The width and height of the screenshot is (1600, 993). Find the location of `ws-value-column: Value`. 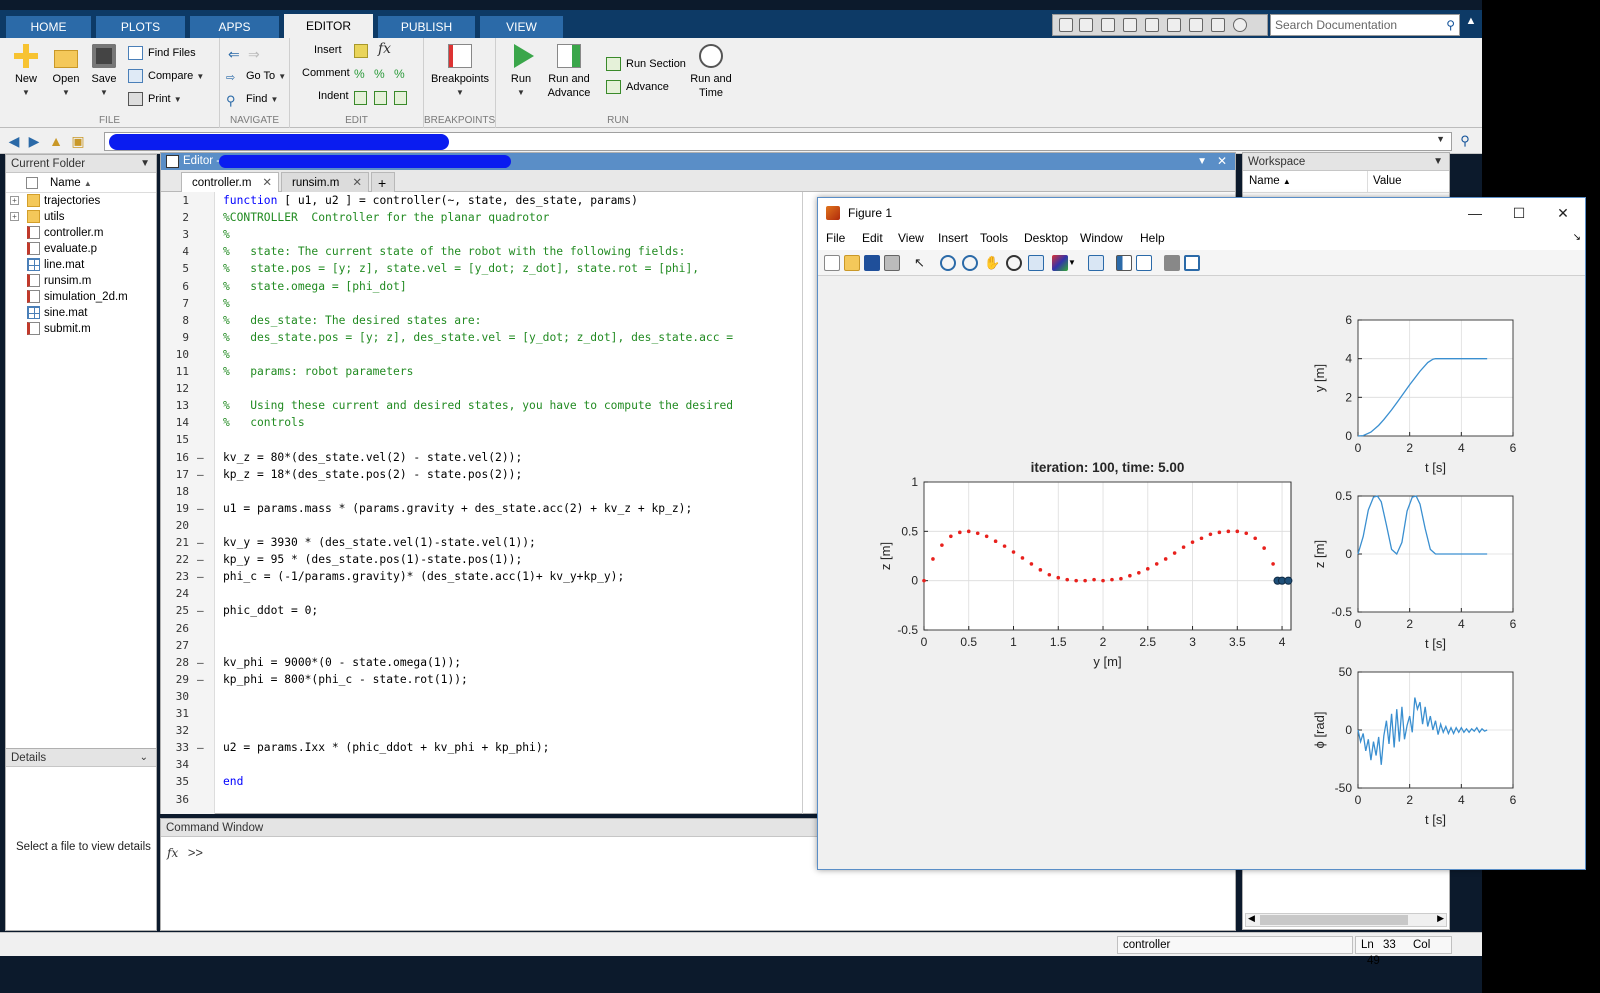

ws-value-column: Value is located at coordinates (1387, 181).